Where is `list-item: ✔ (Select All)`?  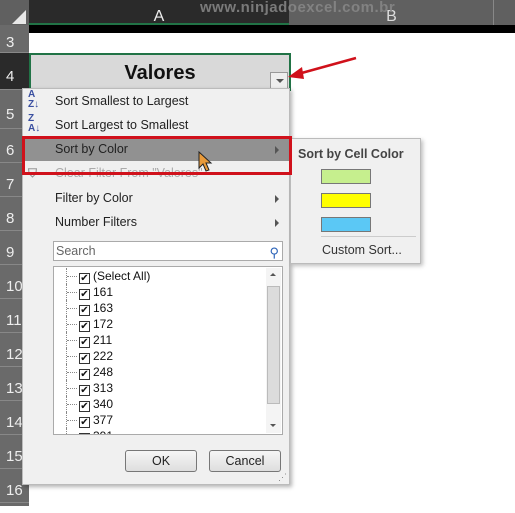
list-item: ✔ (Select All) is located at coordinates (108, 276).